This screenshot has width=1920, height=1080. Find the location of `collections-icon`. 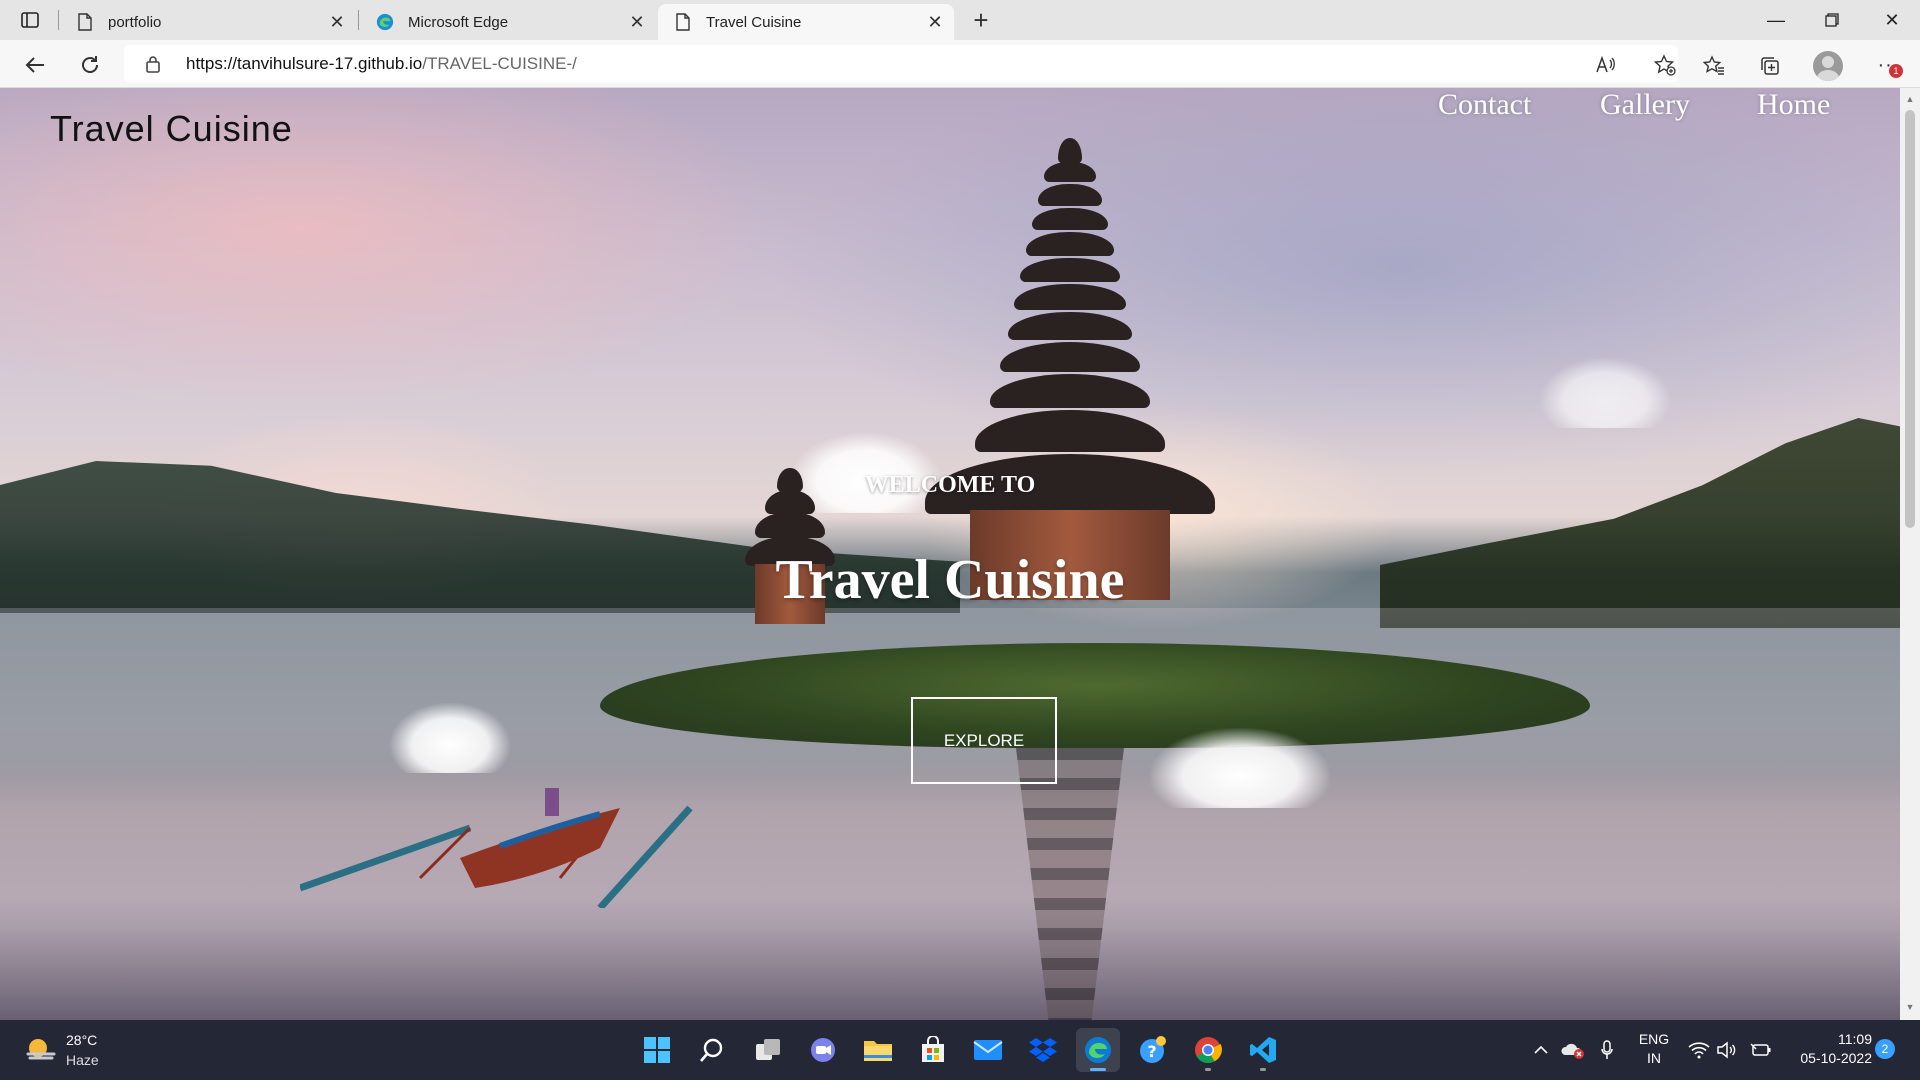

collections-icon is located at coordinates (1770, 66).